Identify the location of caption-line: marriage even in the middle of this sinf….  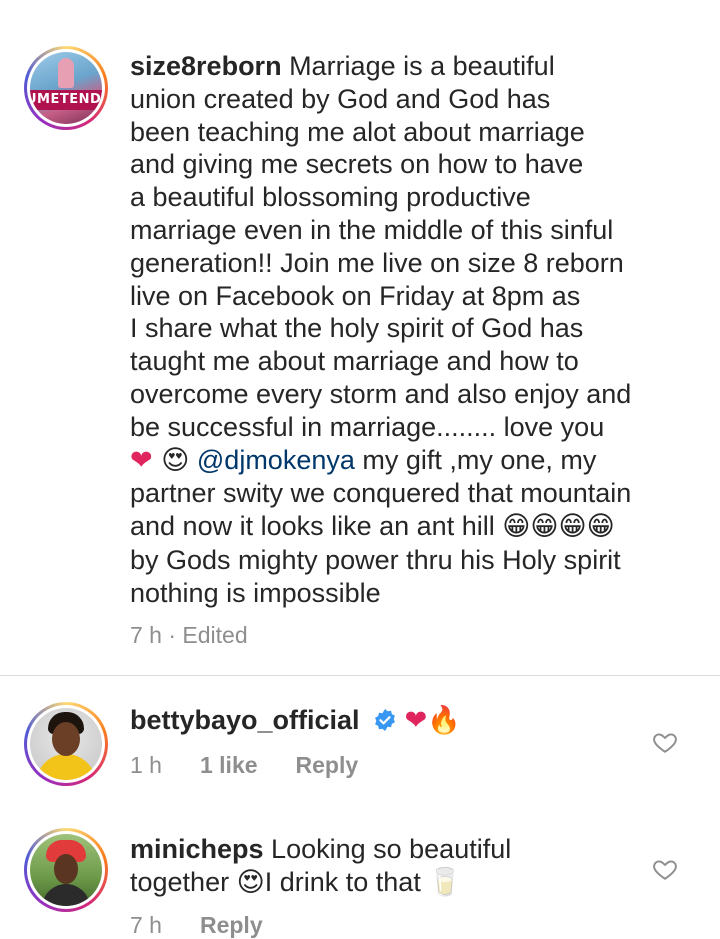
(372, 229).